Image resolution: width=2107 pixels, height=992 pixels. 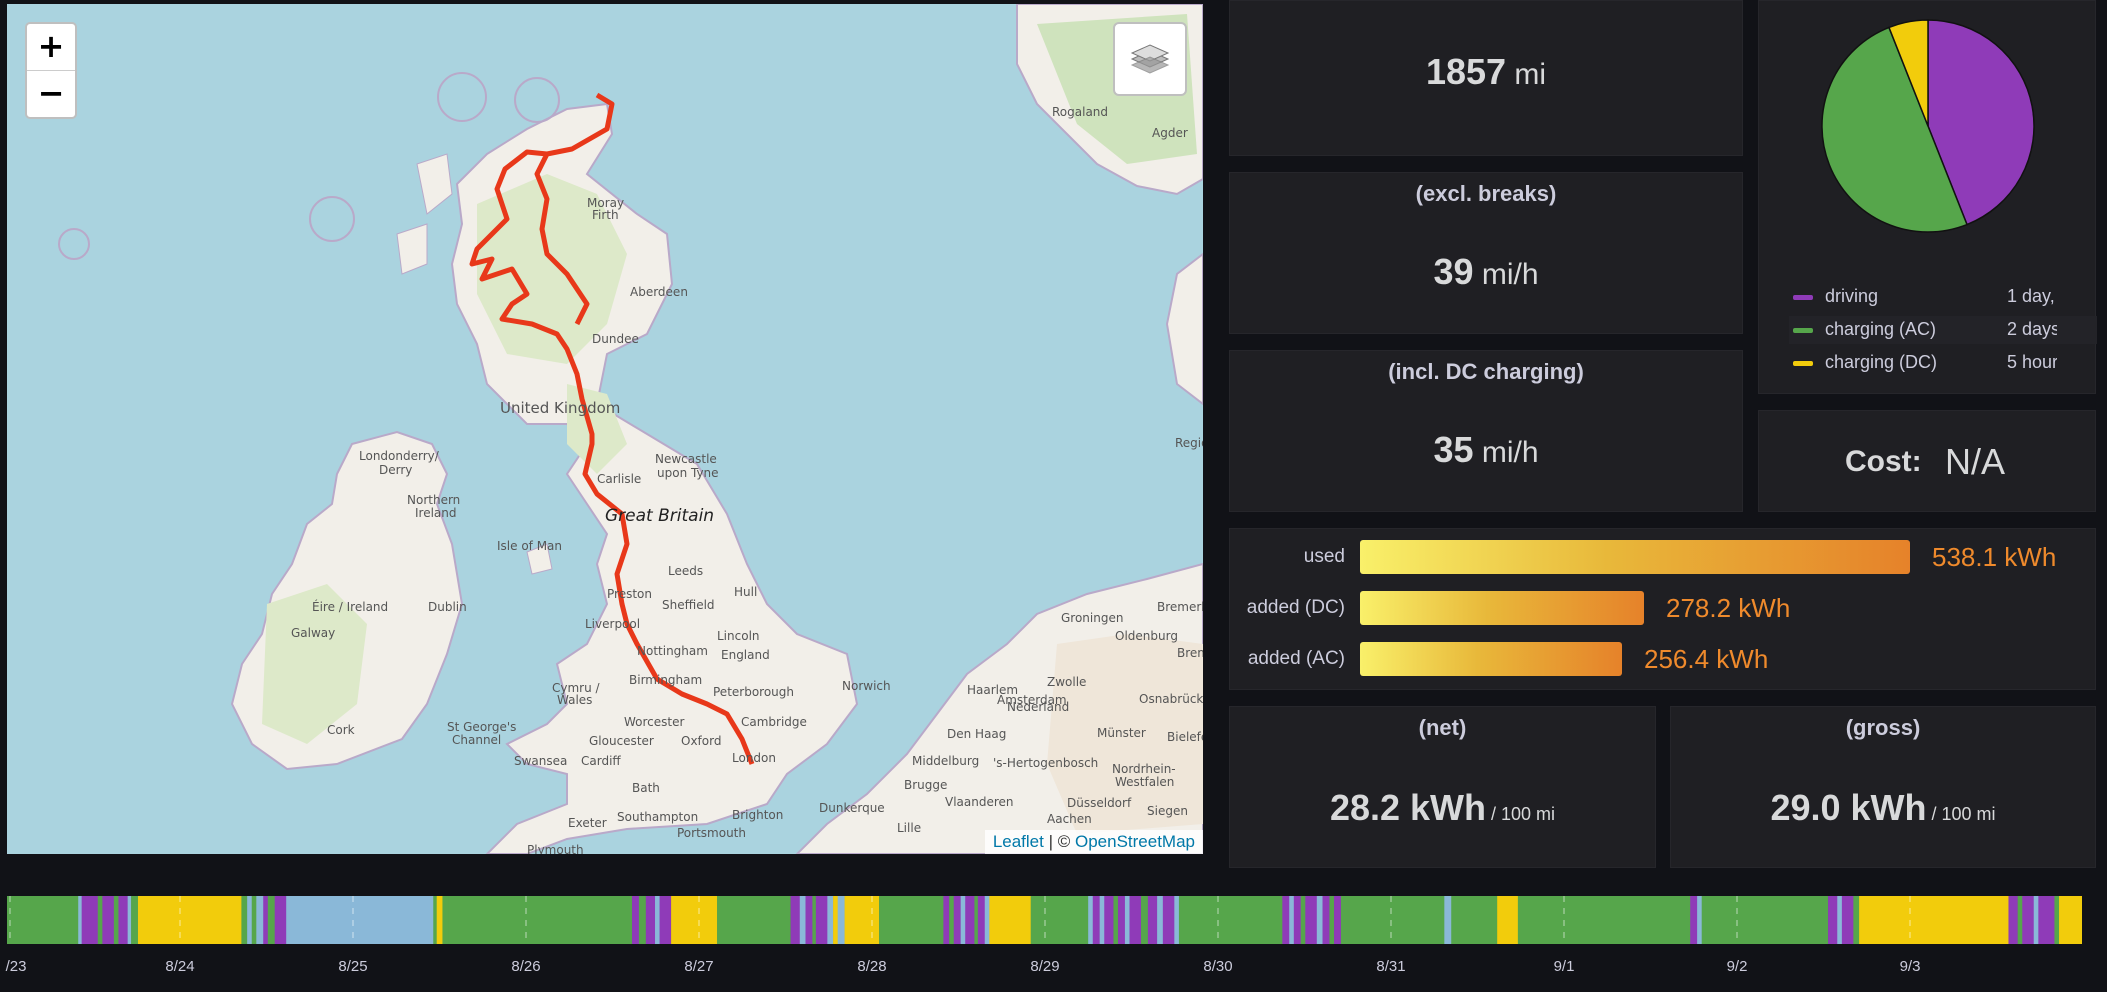 What do you see at coordinates (1135, 841) in the screenshot?
I see `osm-link: OpenStreetMap` at bounding box center [1135, 841].